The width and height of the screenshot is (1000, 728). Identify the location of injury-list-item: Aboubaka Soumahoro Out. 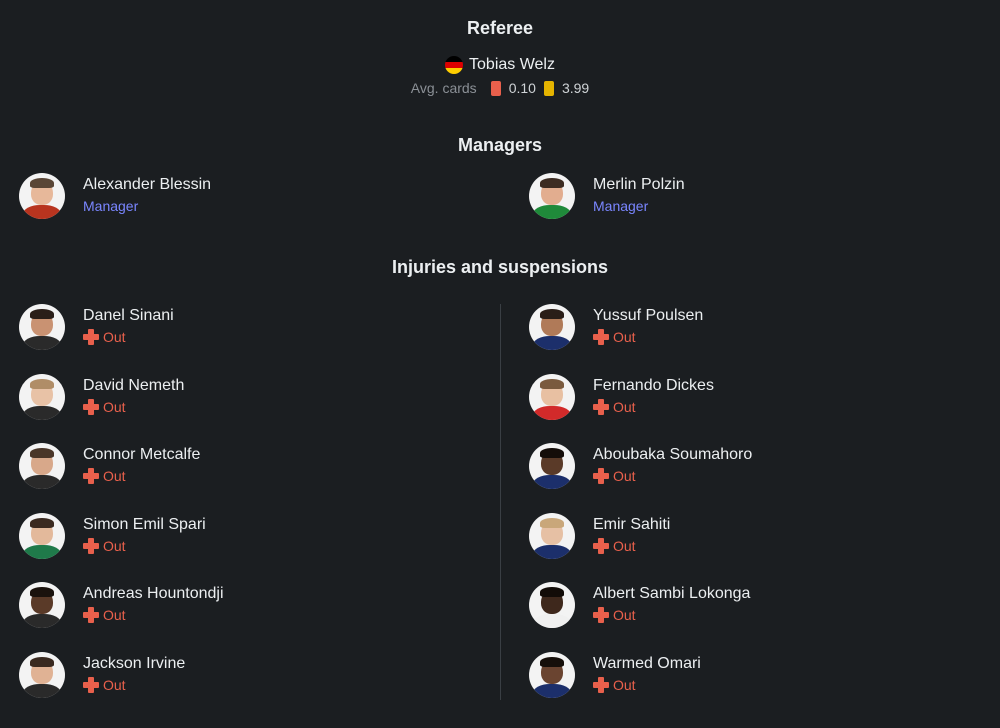
(749, 466).